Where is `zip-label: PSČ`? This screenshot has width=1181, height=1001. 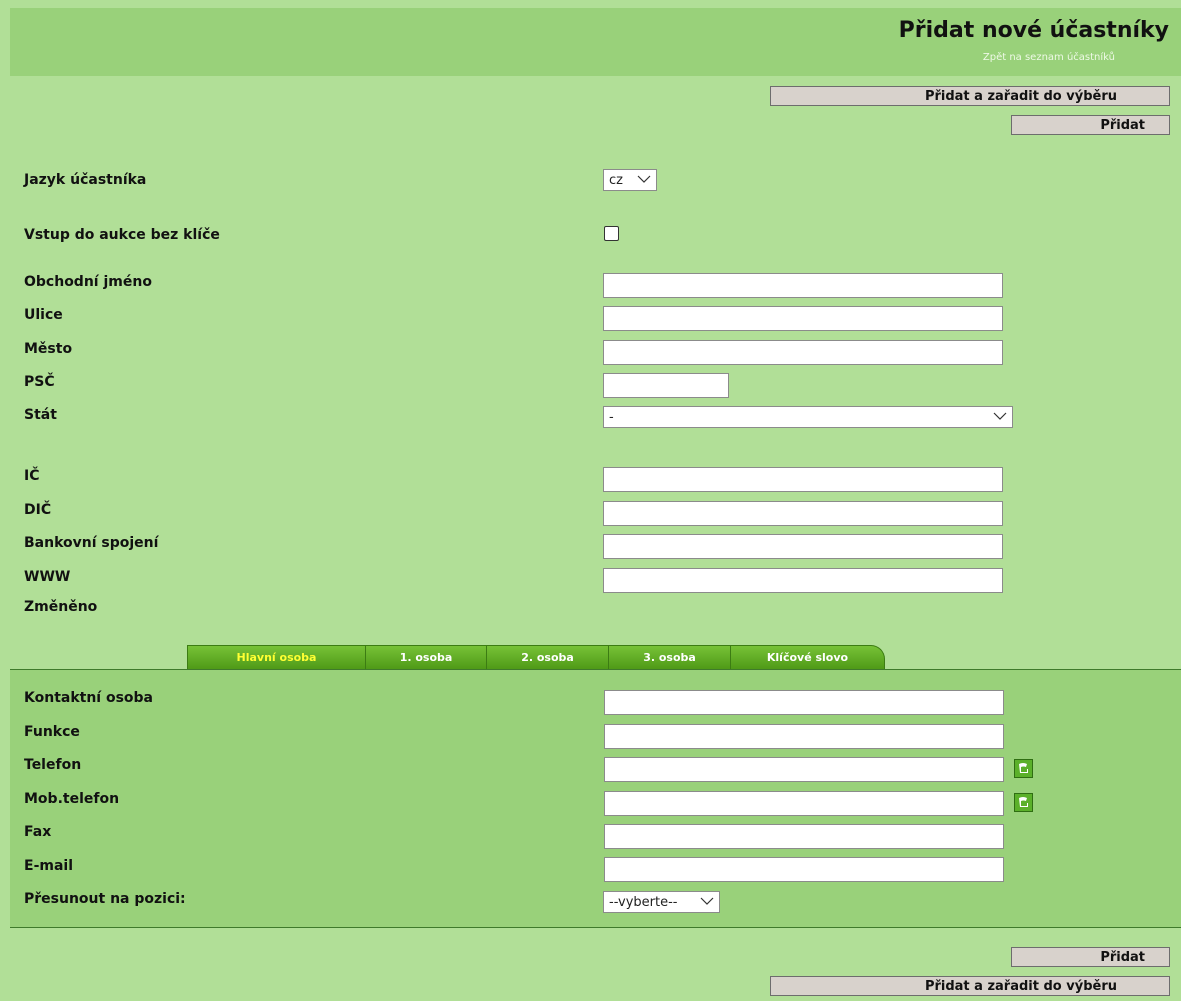 zip-label: PSČ is located at coordinates (39, 382).